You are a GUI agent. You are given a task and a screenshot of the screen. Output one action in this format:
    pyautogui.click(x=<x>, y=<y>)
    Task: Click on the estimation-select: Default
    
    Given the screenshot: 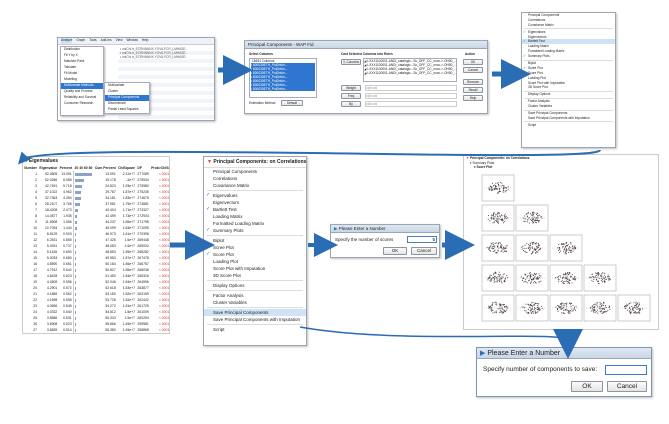 What is the action you would take?
    pyautogui.click(x=292, y=103)
    